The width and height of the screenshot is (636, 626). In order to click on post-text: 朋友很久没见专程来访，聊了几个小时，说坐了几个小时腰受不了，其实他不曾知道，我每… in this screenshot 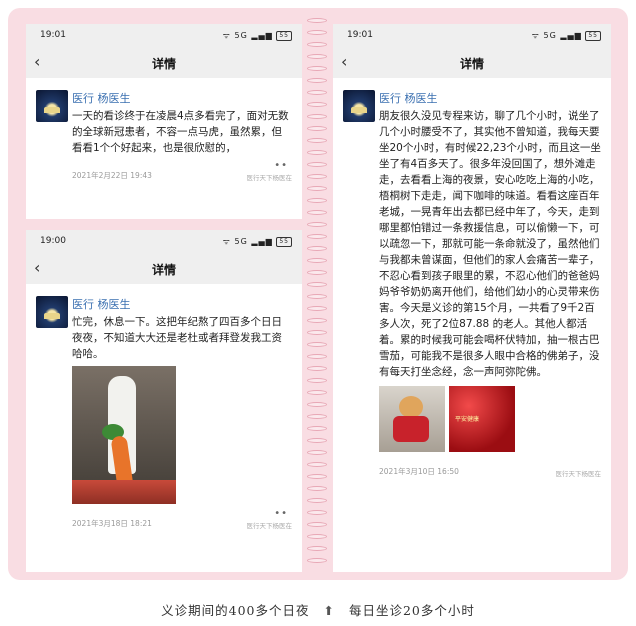, I will do `click(490, 244)`.